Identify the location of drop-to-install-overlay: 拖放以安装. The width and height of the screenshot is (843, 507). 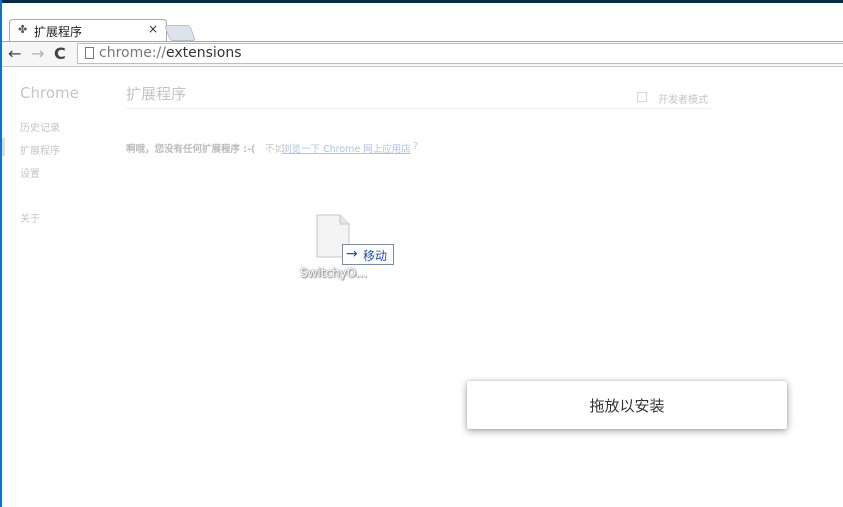
(627, 405).